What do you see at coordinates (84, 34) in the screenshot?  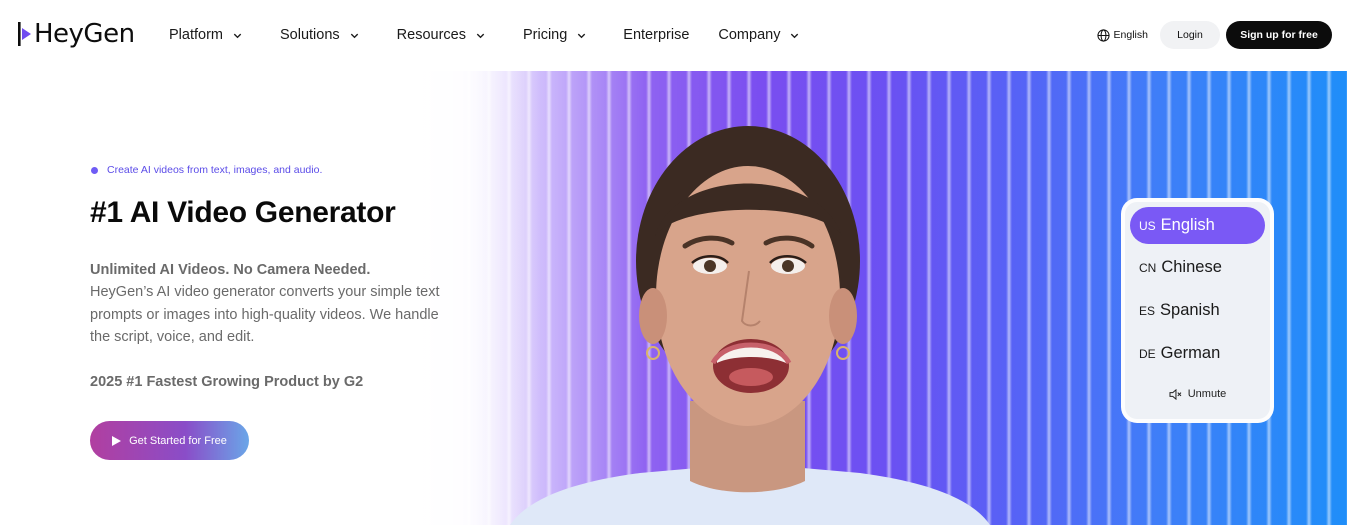 I see `logo-wordmark: HeyGen` at bounding box center [84, 34].